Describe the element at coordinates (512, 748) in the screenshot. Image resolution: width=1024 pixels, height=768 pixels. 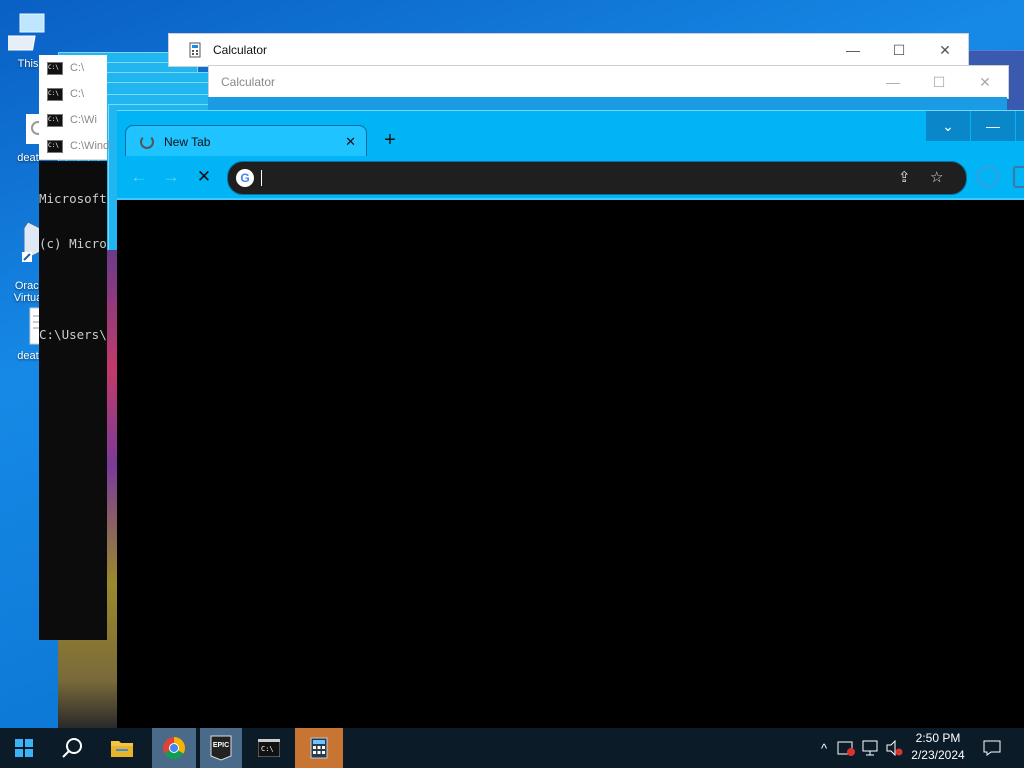
I see `taskbar: EPIC C:\ ^ 2:50 PM 2/23/2024` at that location.